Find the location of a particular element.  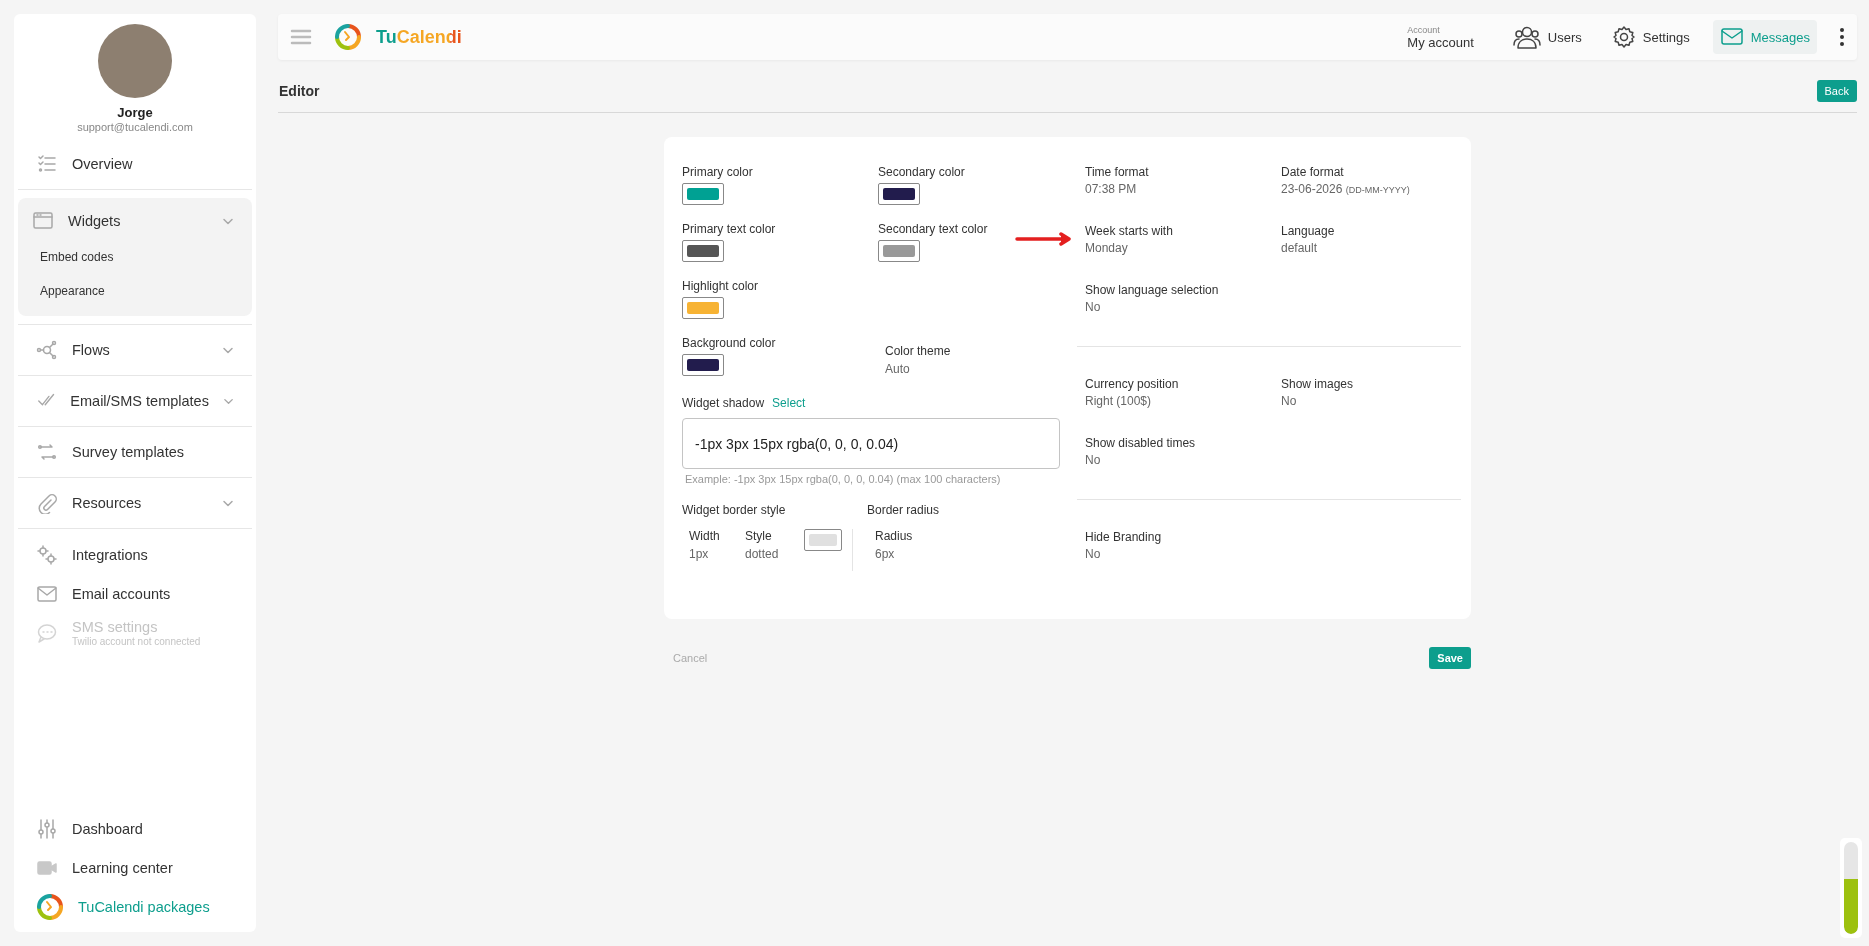

menu-item-label: Survey templates is located at coordinates (153, 452).